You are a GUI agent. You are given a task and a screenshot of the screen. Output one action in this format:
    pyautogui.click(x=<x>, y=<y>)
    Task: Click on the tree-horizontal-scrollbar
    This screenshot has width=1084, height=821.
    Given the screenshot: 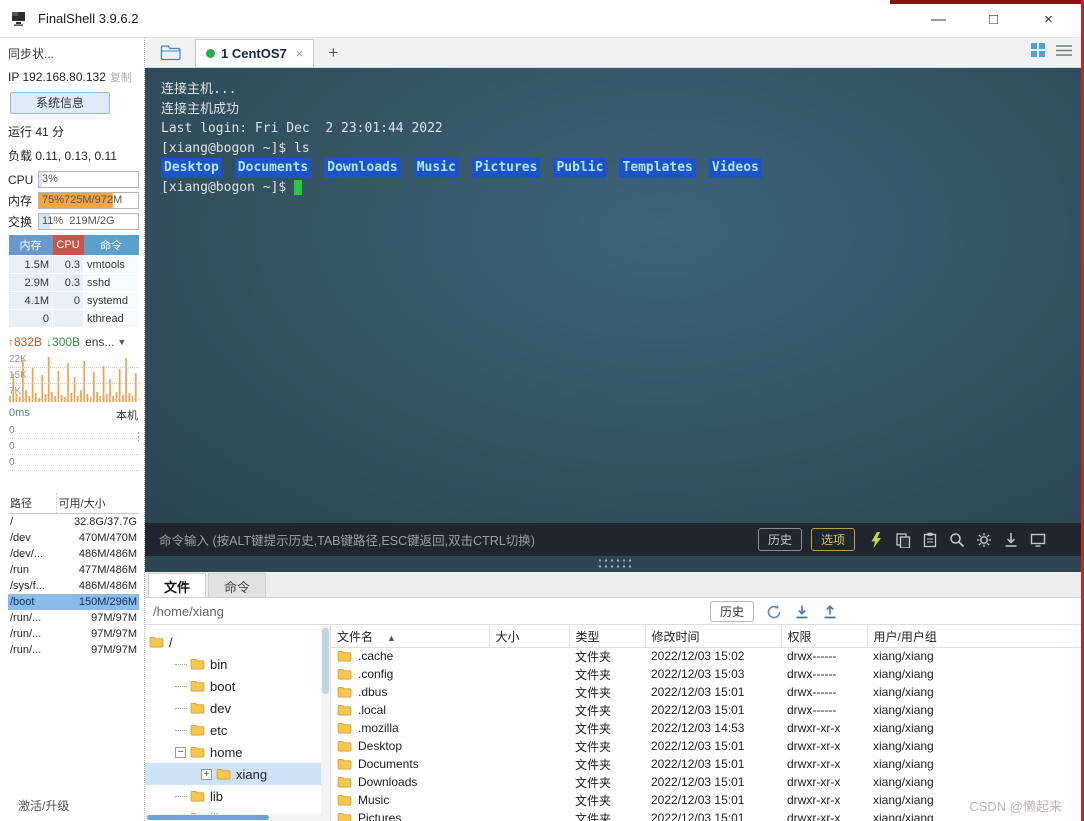 What is the action you would take?
    pyautogui.click(x=233, y=817)
    